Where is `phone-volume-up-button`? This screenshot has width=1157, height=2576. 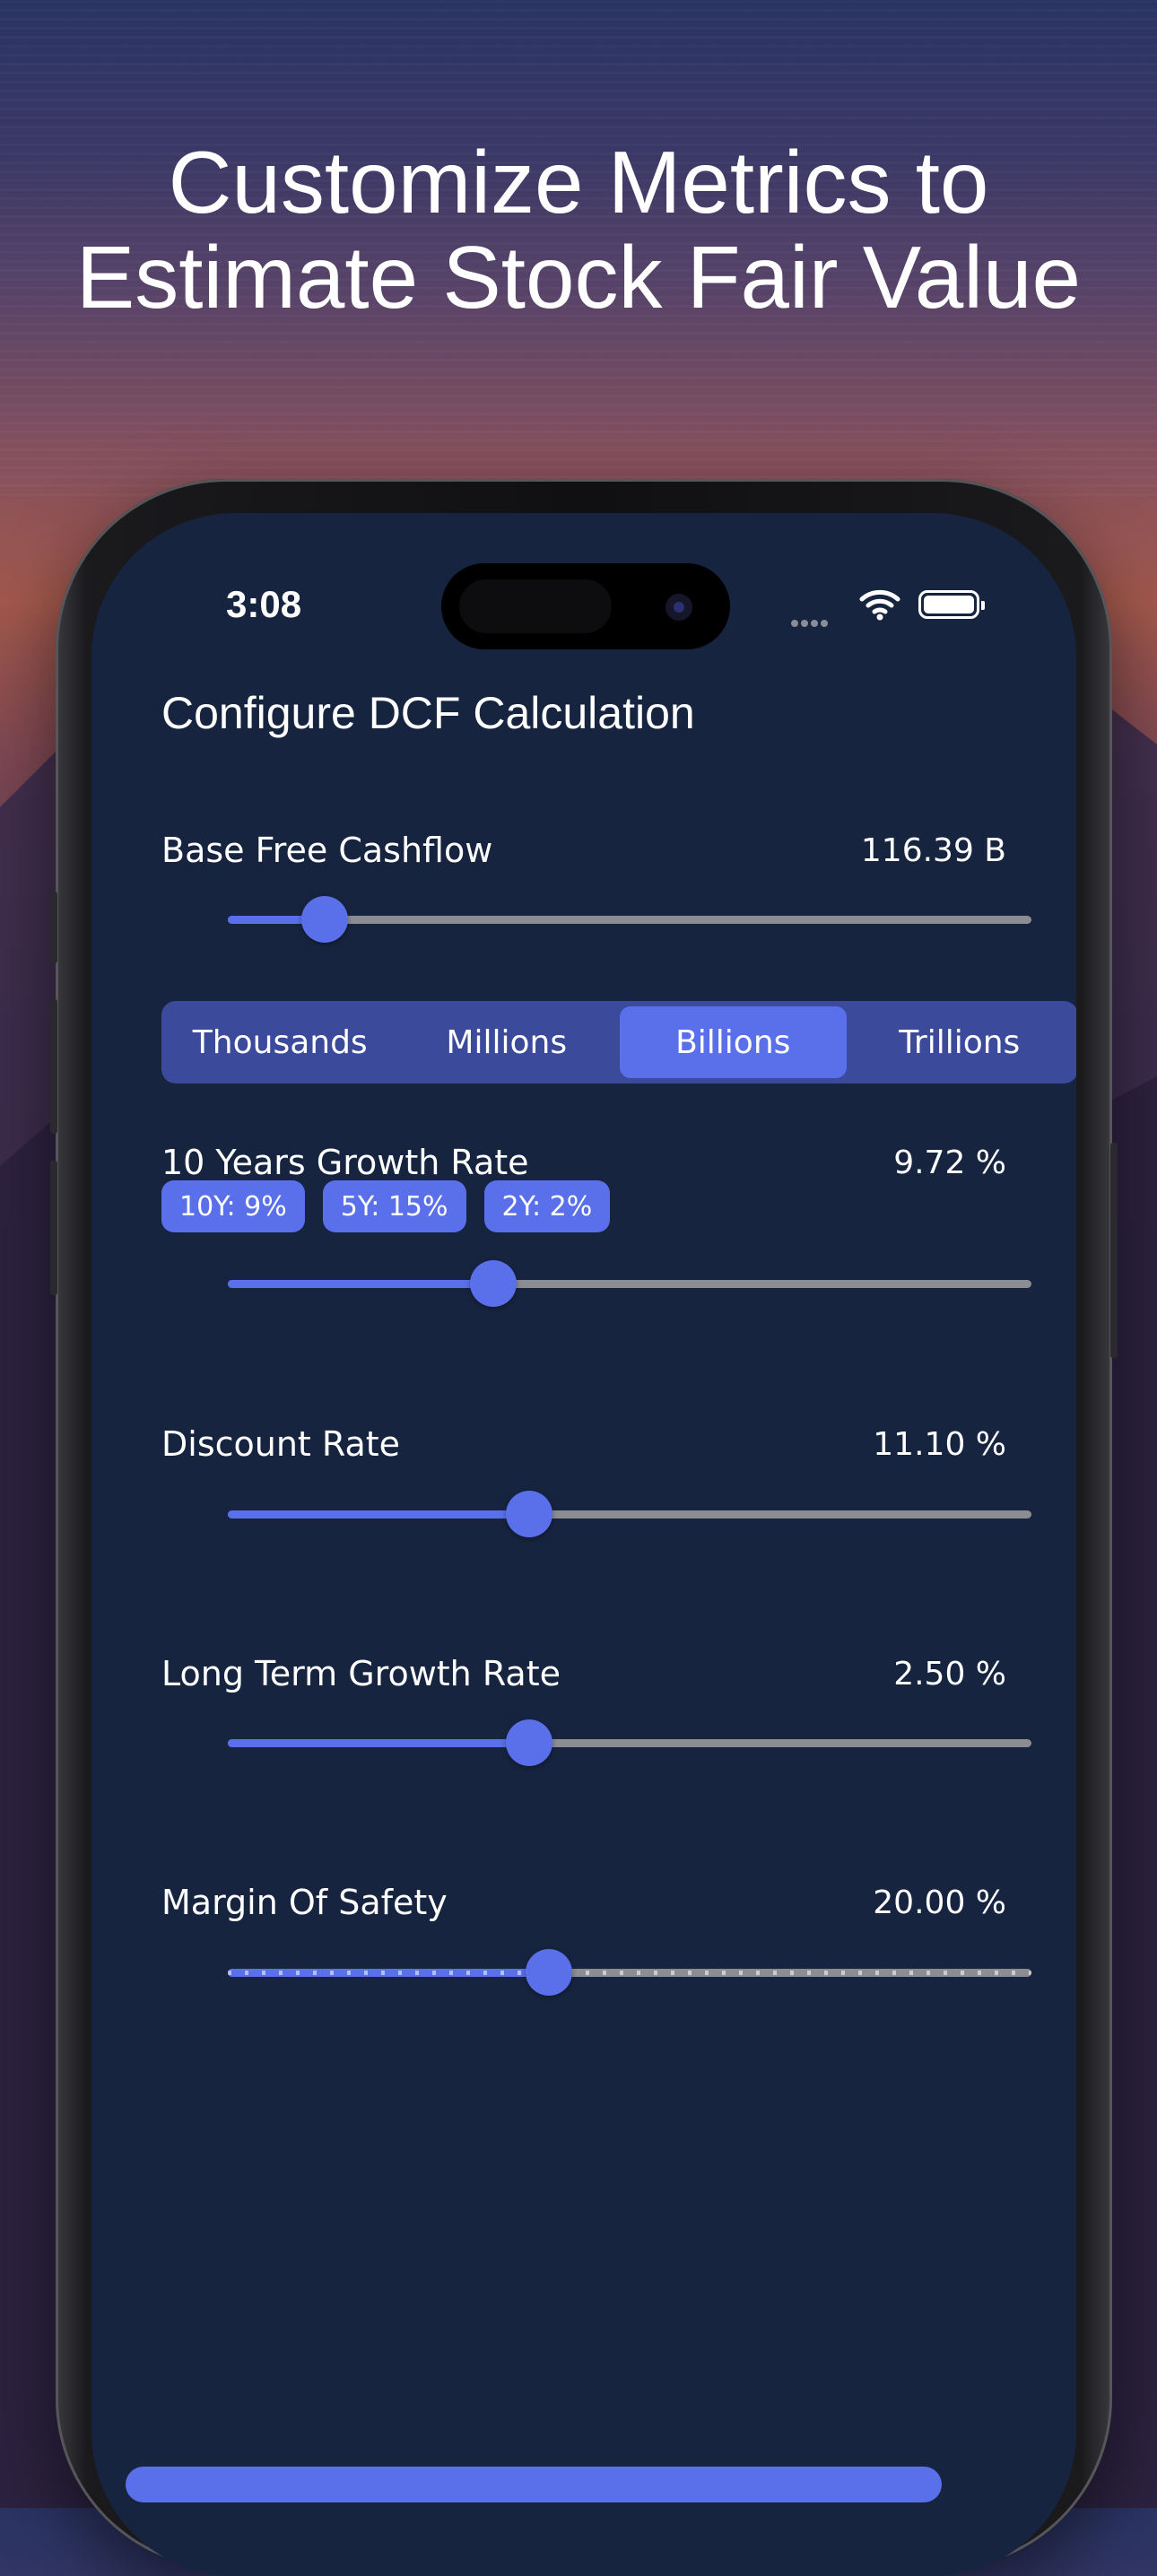
phone-volume-up-button is located at coordinates (53, 1066).